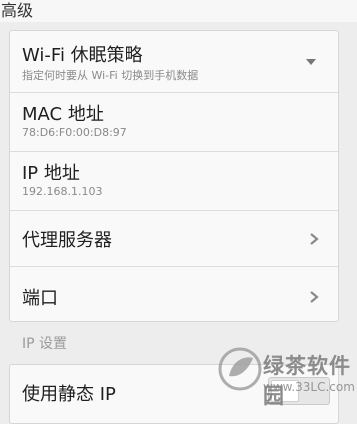 The width and height of the screenshot is (357, 424). Describe the element at coordinates (51, 173) in the screenshot. I see `ip-address-label: IP 地址` at that location.